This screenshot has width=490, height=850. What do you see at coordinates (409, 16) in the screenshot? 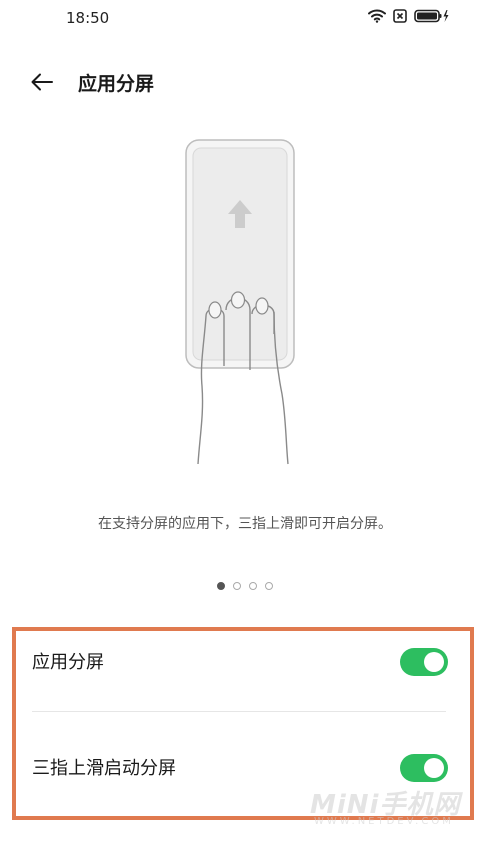
I see `status-icons` at bounding box center [409, 16].